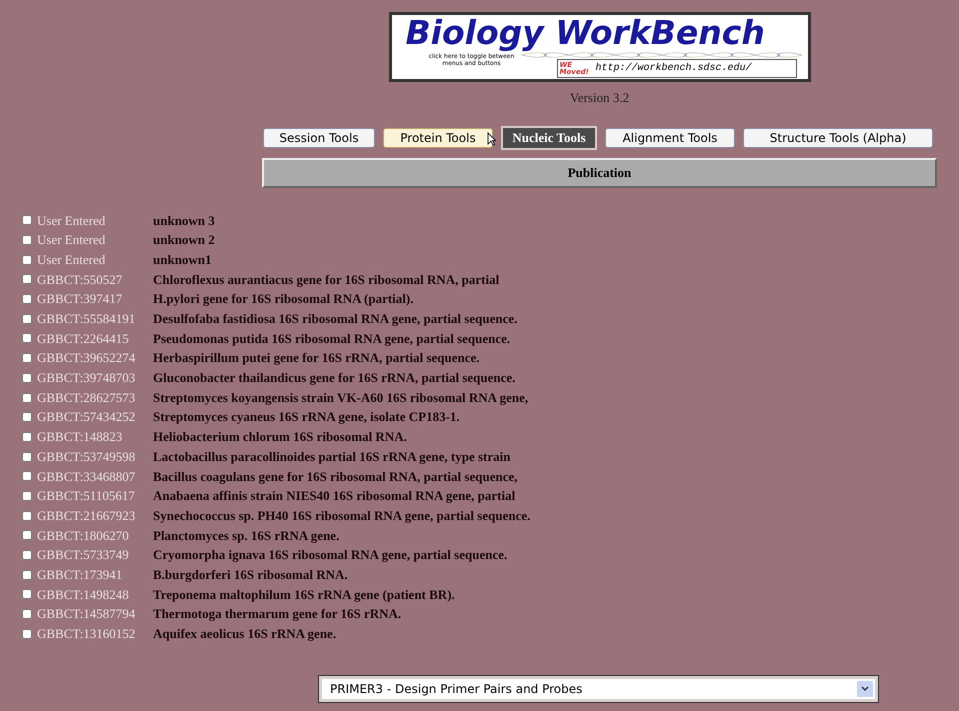  What do you see at coordinates (244, 634) in the screenshot?
I see `sequence-description: Aquifex aeolicus 16S rRNA gene.` at bounding box center [244, 634].